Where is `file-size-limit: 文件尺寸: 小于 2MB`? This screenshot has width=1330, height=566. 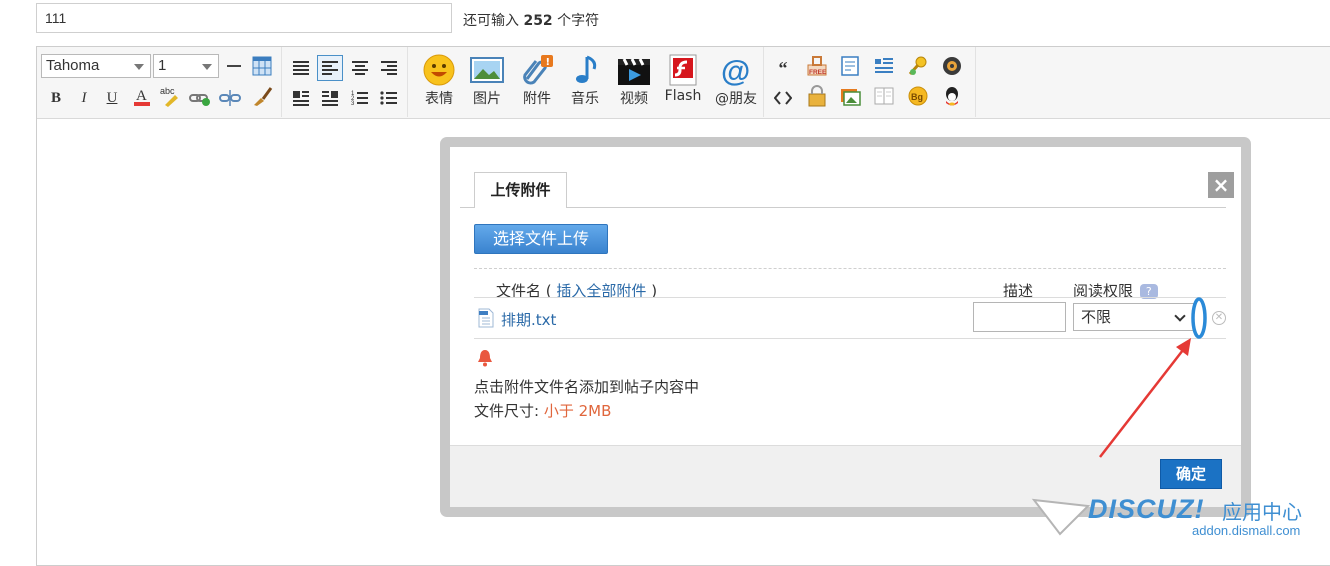 file-size-limit: 文件尺寸: 小于 2MB is located at coordinates (542, 410).